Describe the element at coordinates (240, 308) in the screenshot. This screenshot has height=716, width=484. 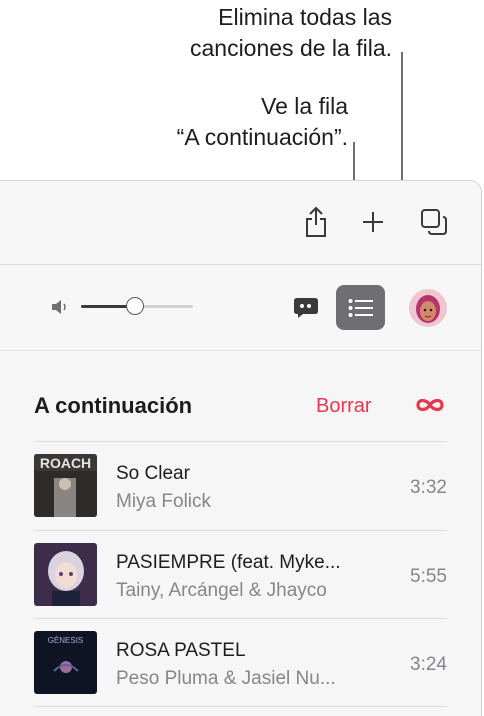
I see `player-toolbar` at that location.